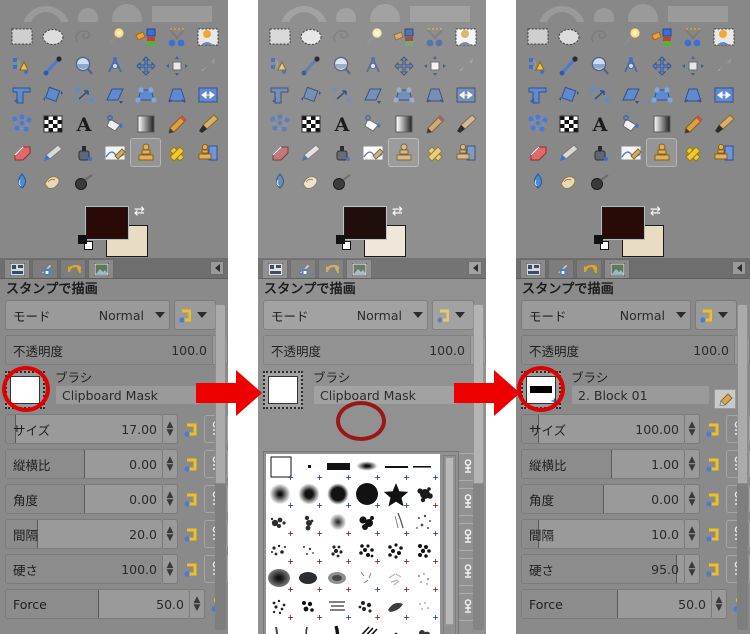  I want to click on measure-tool, so click(372, 65).